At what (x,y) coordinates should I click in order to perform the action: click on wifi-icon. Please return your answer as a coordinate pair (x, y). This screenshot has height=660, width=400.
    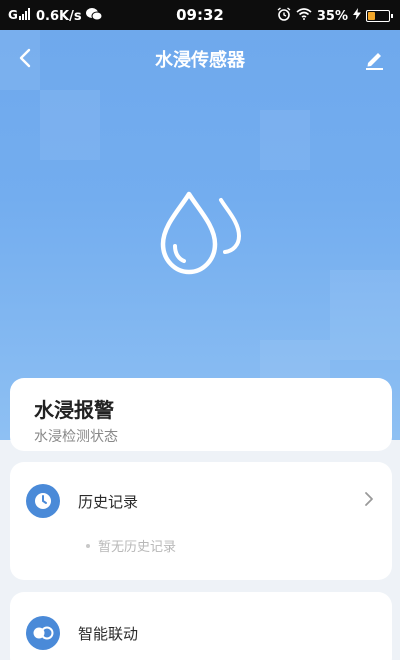
    Looking at the image, I should click on (304, 16).